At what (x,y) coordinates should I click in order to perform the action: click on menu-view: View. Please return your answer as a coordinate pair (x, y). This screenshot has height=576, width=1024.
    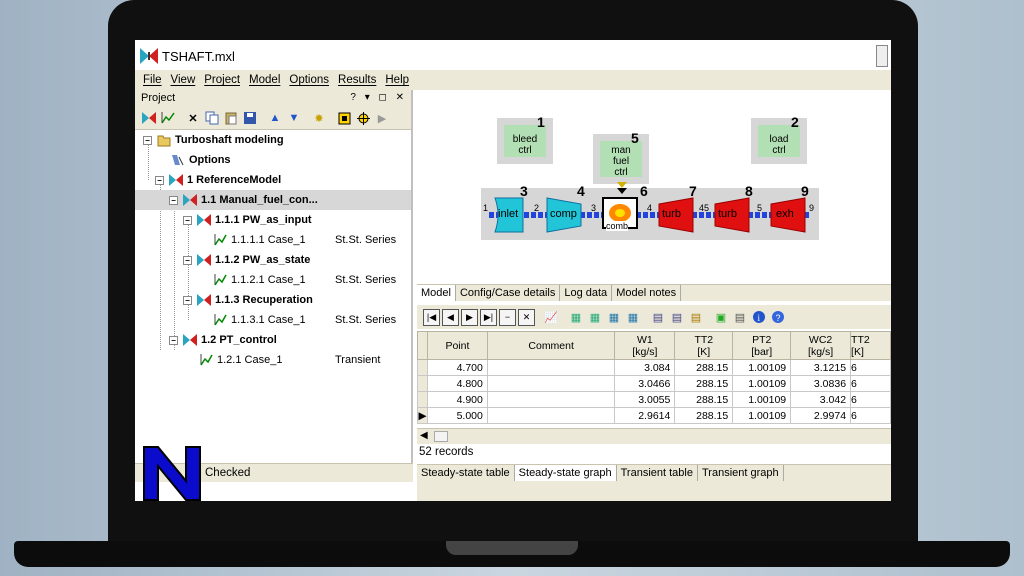
    Looking at the image, I should click on (183, 80).